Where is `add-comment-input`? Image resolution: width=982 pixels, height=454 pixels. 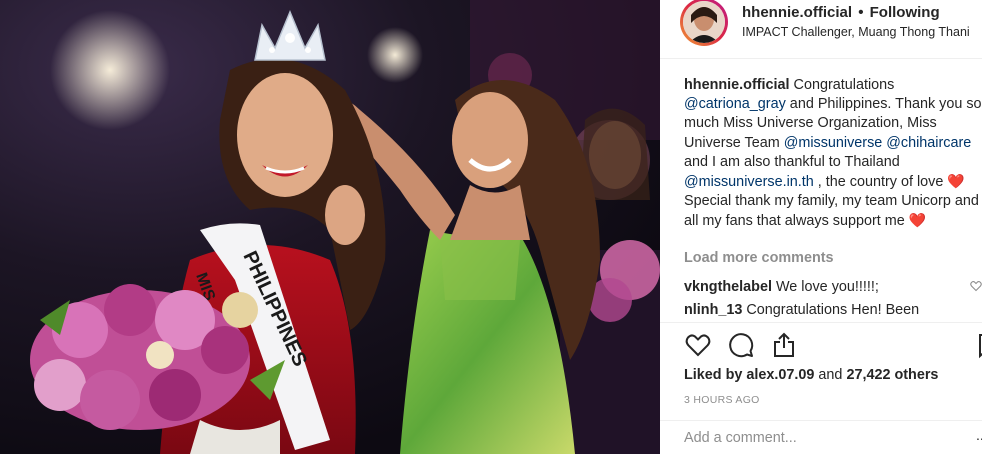
add-comment-input is located at coordinates (814, 438).